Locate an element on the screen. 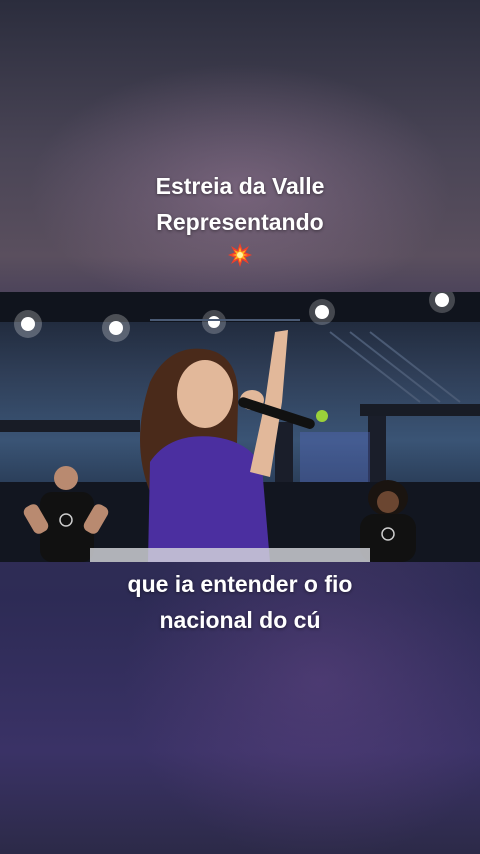 Image resolution: width=480 pixels, height=854 pixels. bottom-caption-line-1: que ia entender o fio is located at coordinates (240, 584).